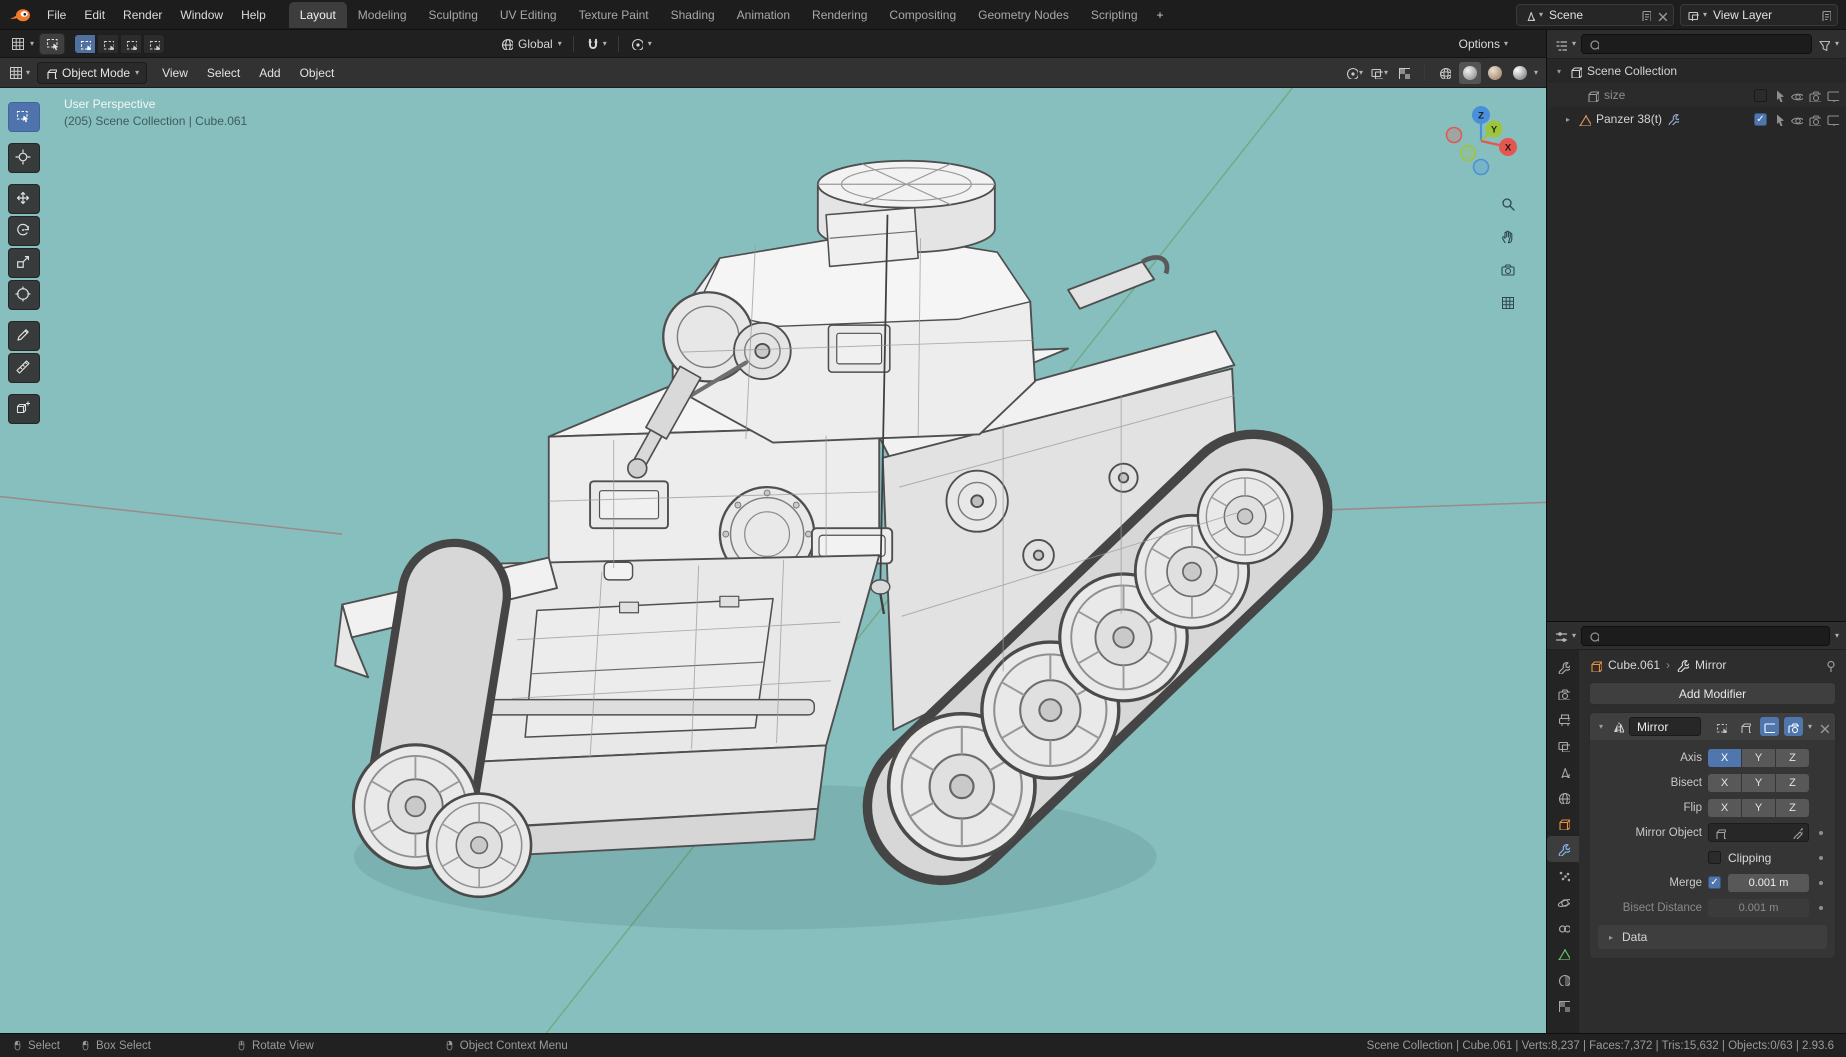 This screenshot has height=1057, width=1846. Describe the element at coordinates (154, 43) in the screenshot. I see `select-mode-invert-button` at that location.